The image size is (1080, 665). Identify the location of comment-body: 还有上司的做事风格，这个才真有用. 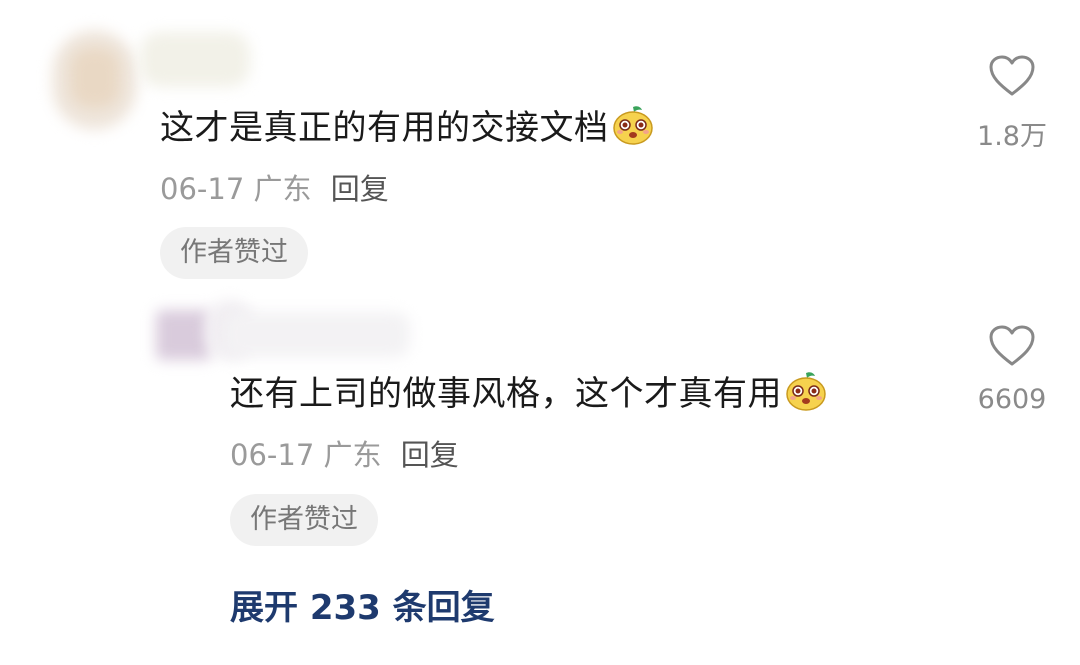
(506, 394).